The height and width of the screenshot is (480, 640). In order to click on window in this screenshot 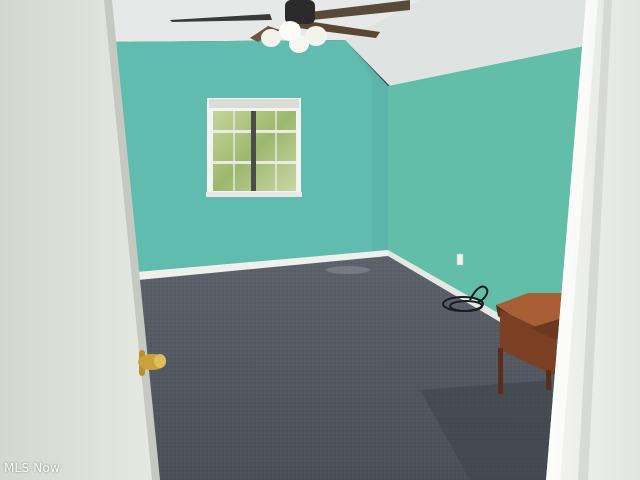, I will do `click(254, 147)`.